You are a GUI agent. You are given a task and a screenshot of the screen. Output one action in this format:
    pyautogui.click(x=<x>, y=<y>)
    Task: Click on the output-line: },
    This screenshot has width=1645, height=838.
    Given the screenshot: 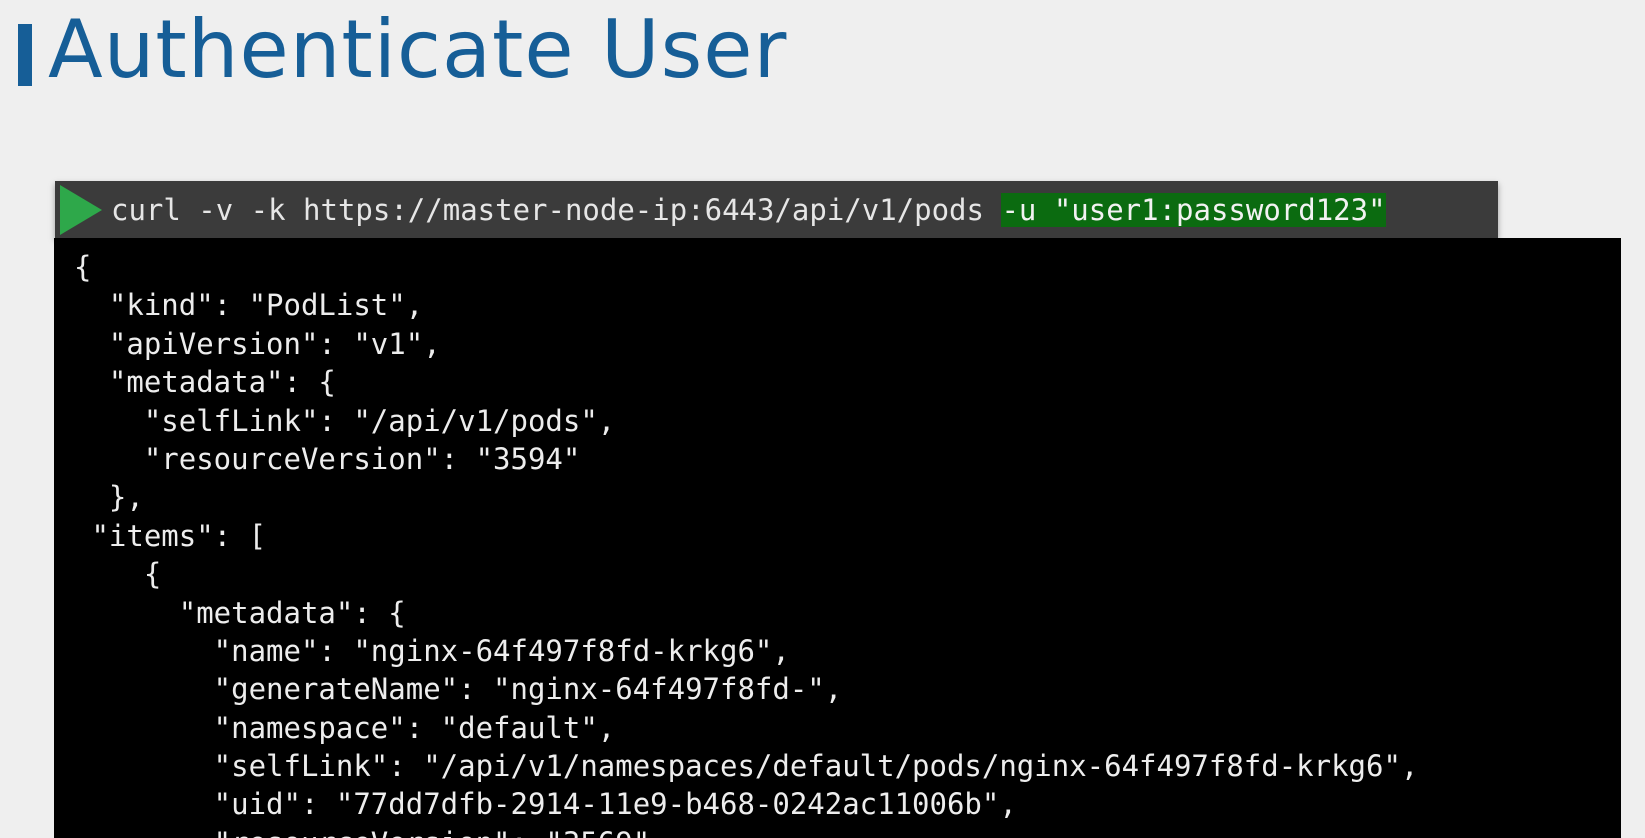 What is the action you would take?
    pyautogui.click(x=109, y=497)
    